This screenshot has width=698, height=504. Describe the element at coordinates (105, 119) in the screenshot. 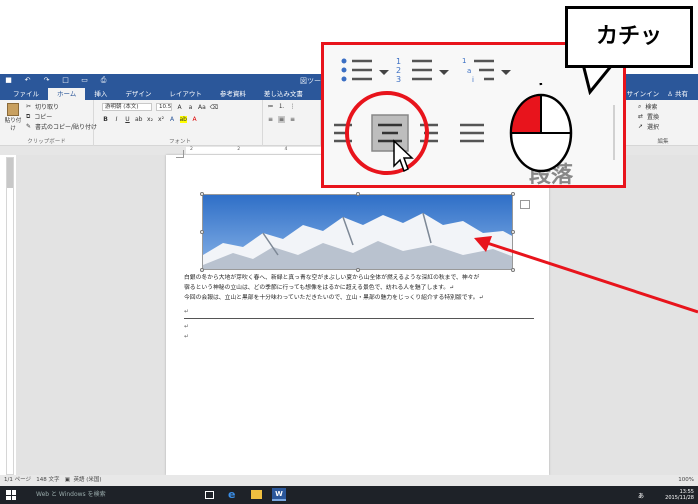

I see `bold-icon: B` at that location.